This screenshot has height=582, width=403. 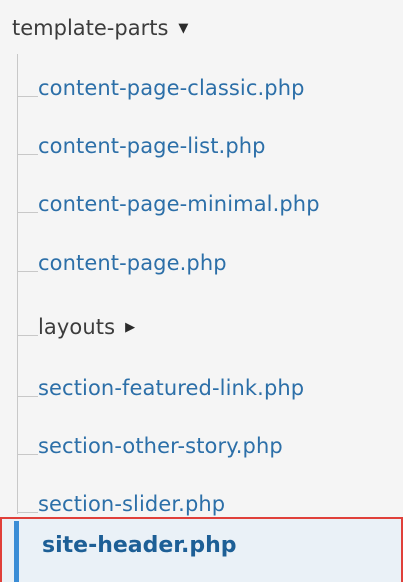 What do you see at coordinates (171, 88) in the screenshot?
I see `file-label: content-page-classic.php` at bounding box center [171, 88].